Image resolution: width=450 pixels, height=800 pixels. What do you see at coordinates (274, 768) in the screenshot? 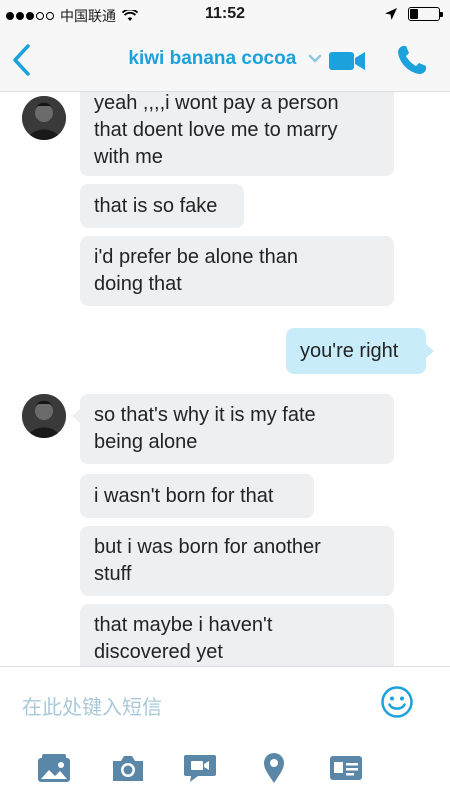
I see `location-pin-icon` at bounding box center [274, 768].